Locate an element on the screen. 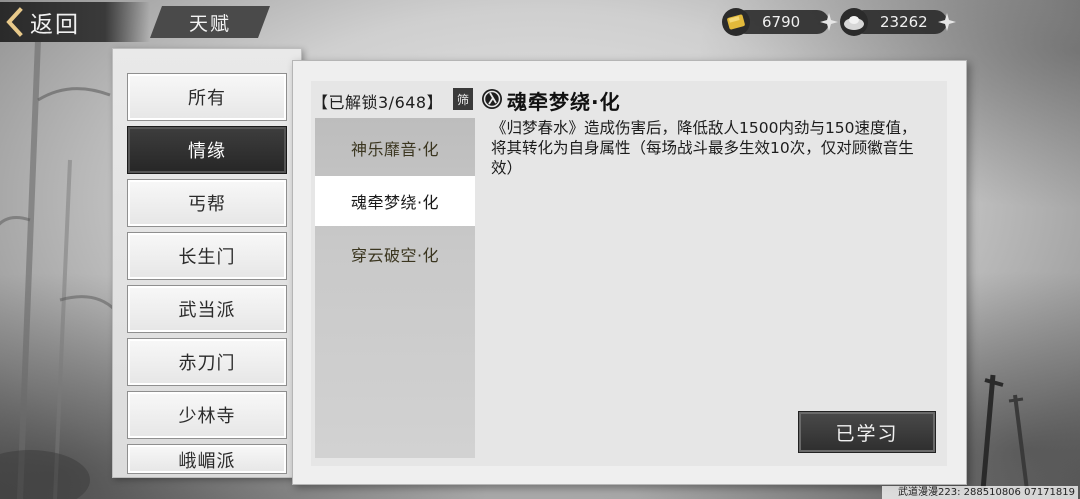  category-label: 所有 is located at coordinates (207, 98).